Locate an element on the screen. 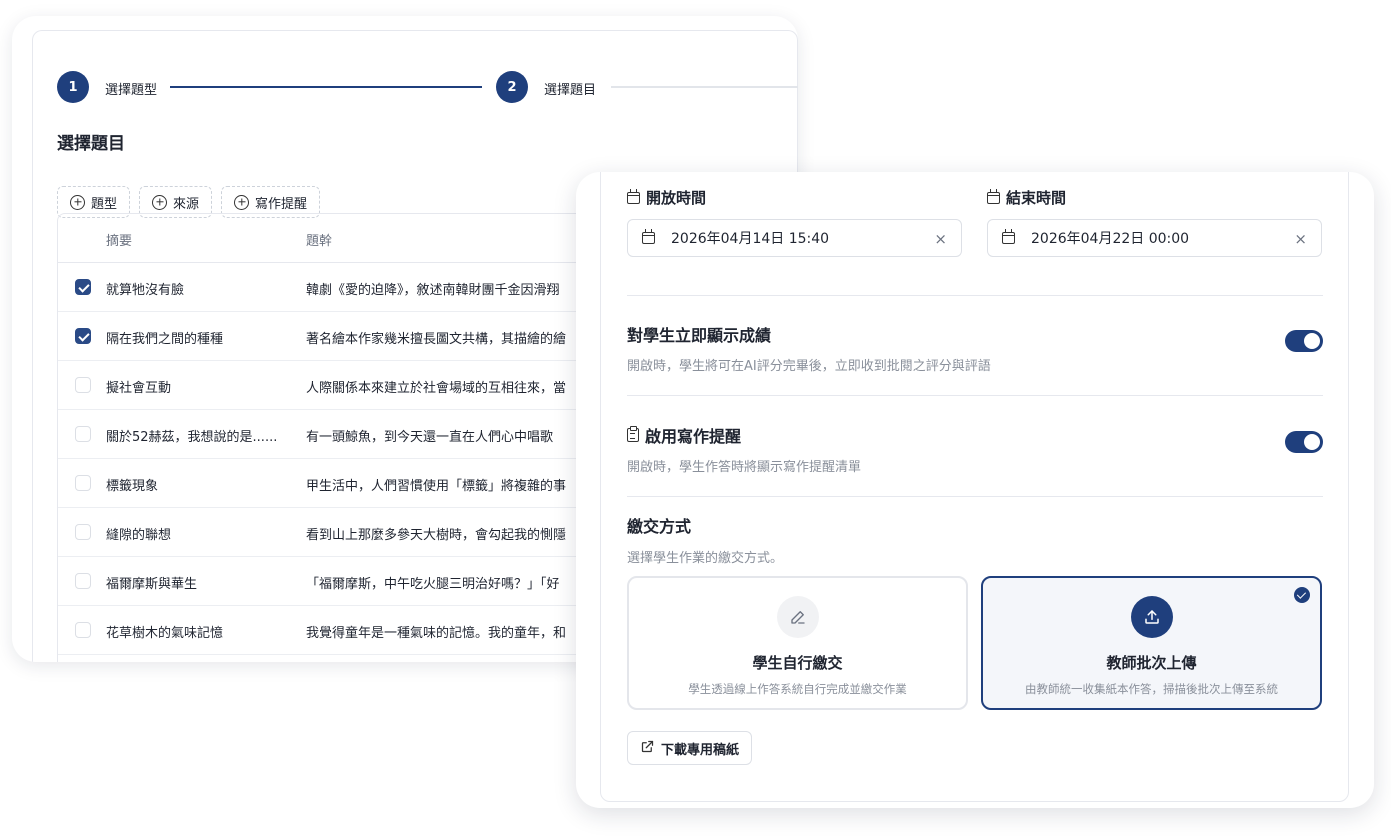 This screenshot has height=838, width=1391. step-connector-tail is located at coordinates (704, 87).